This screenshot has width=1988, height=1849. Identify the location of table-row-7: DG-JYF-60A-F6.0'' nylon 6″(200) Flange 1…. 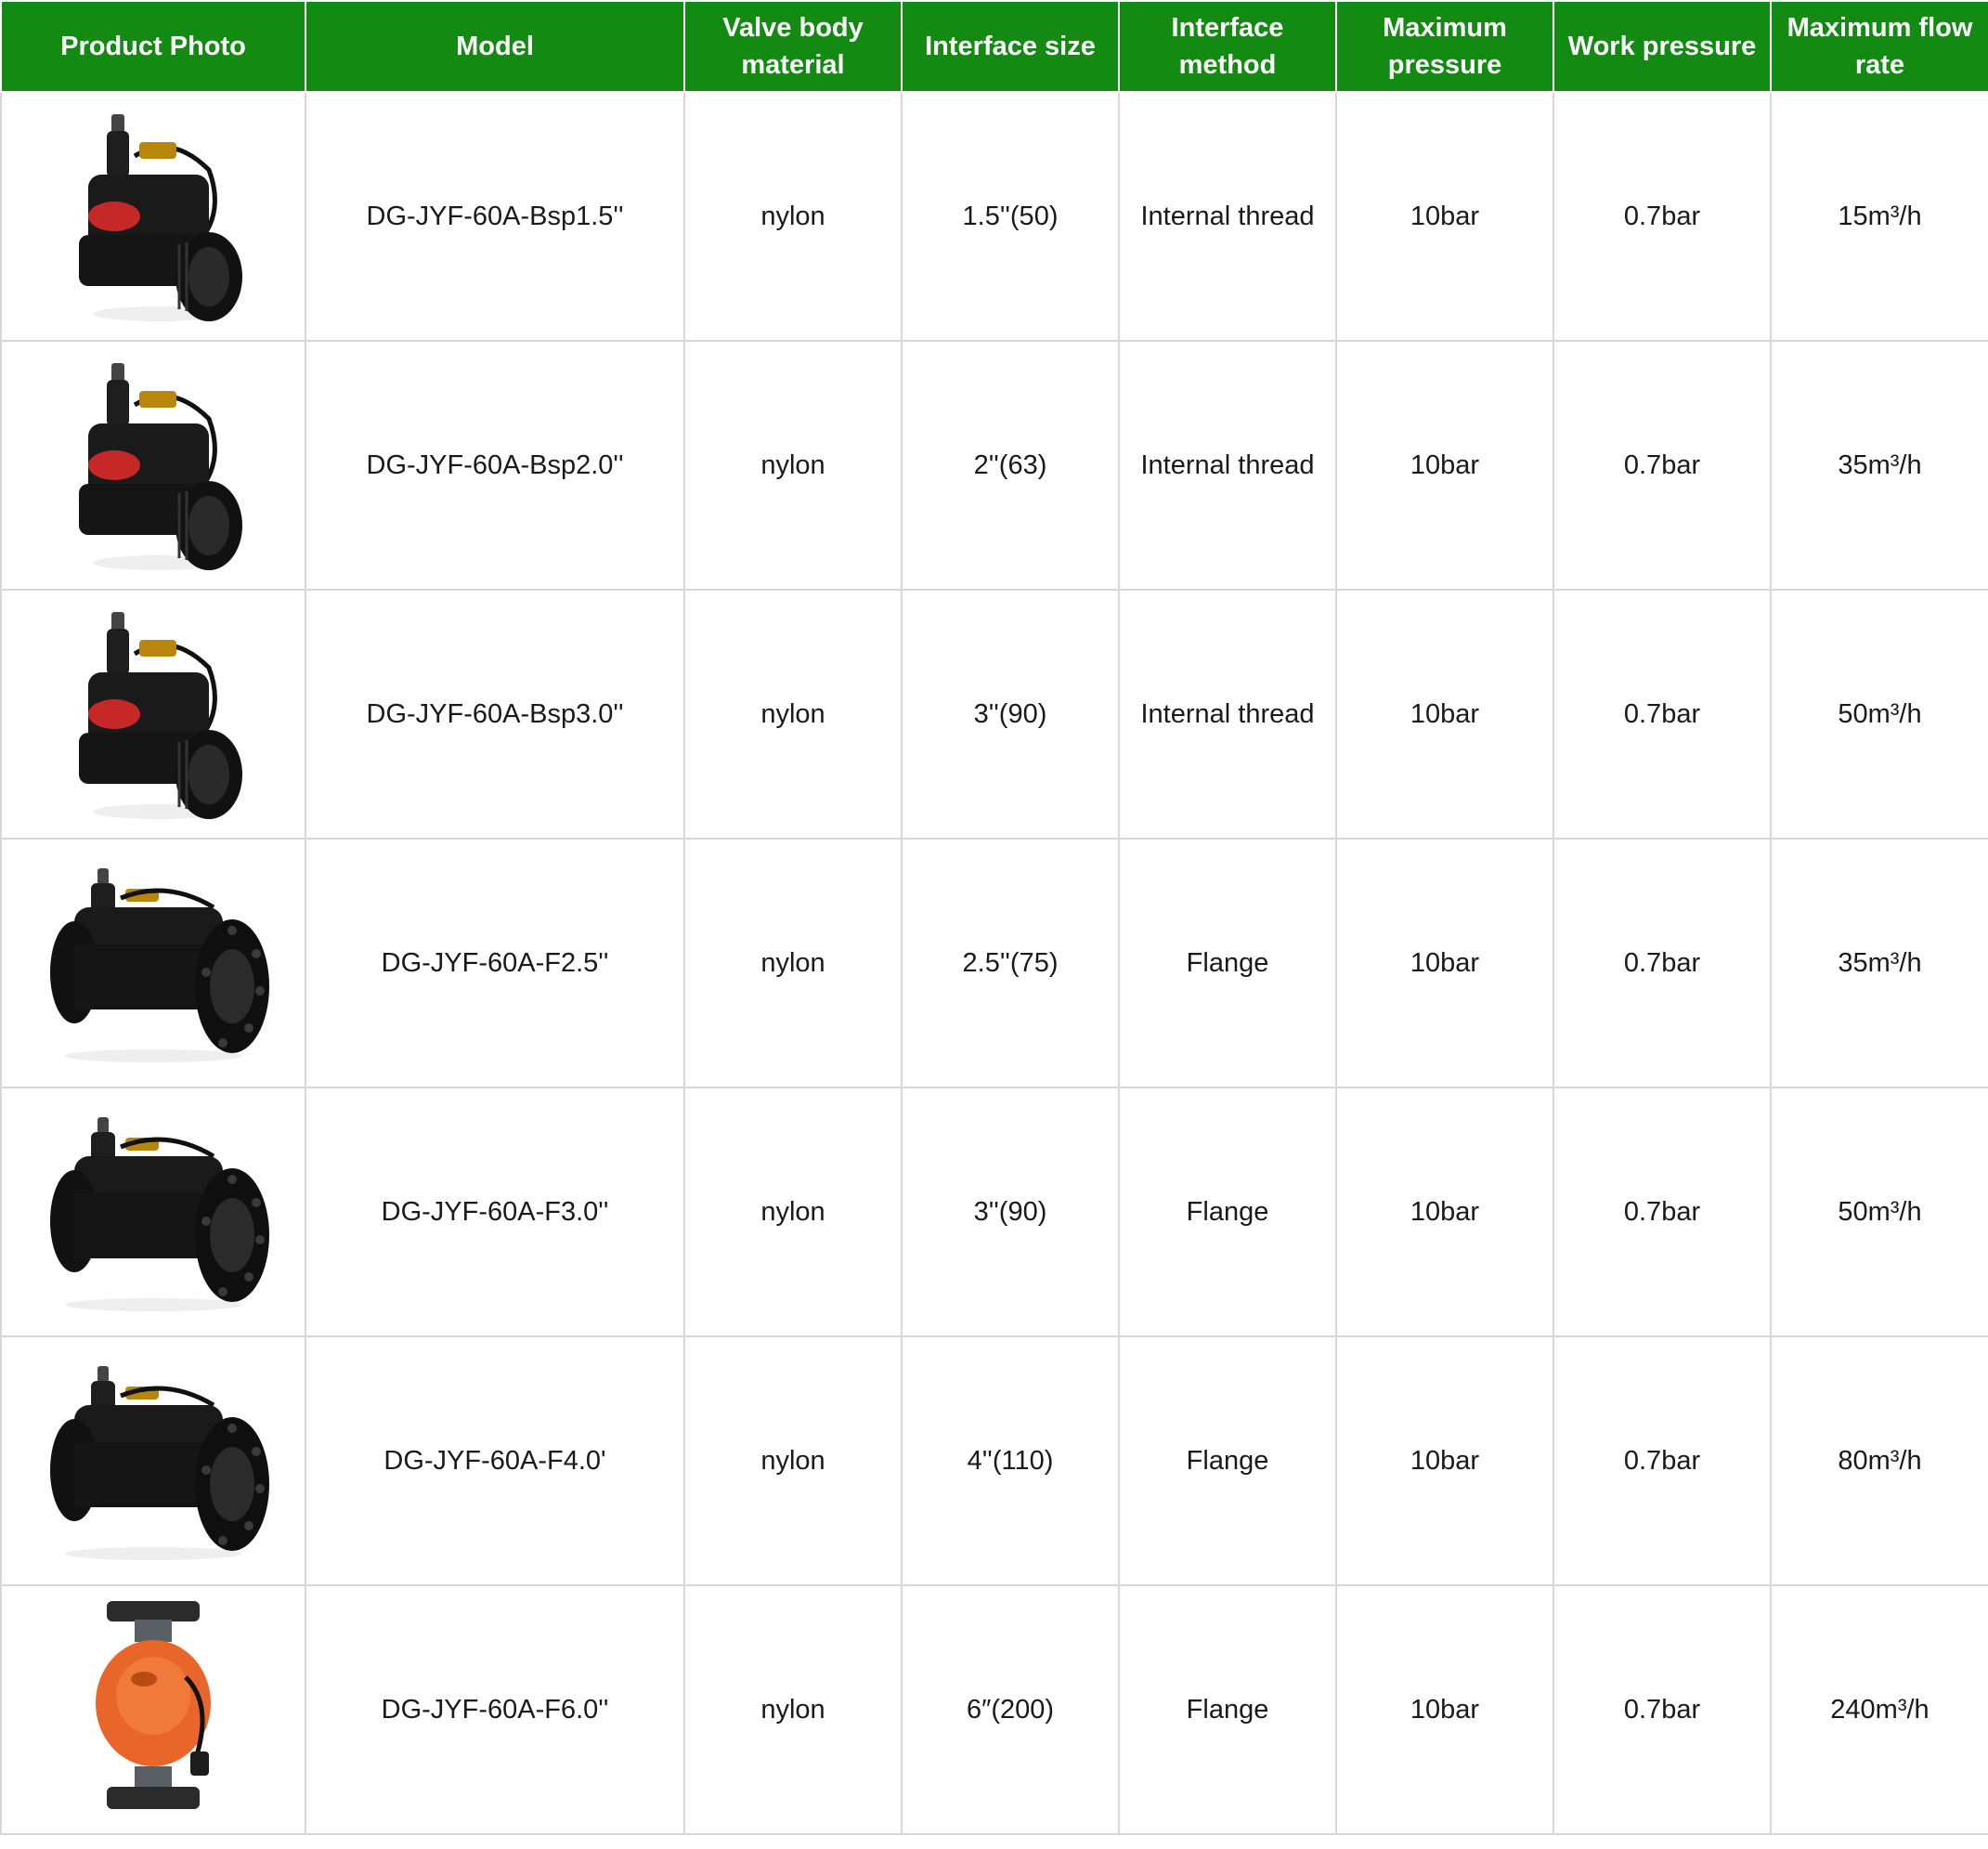
(994, 1709).